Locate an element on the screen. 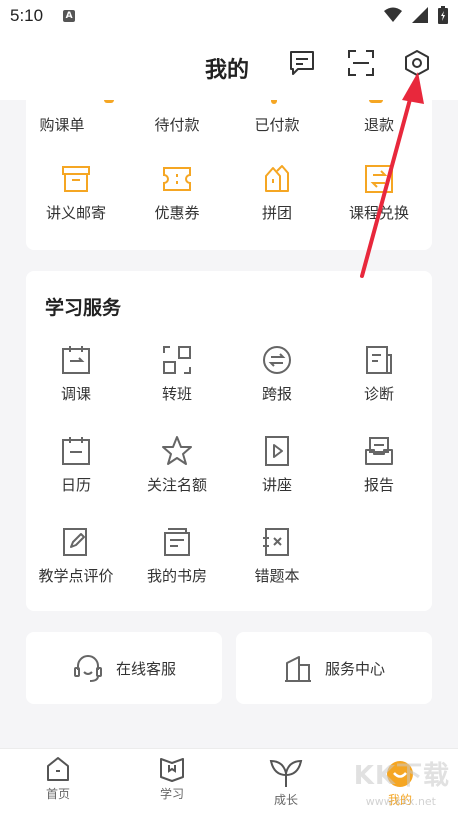  scan-icon is located at coordinates (361, 63).